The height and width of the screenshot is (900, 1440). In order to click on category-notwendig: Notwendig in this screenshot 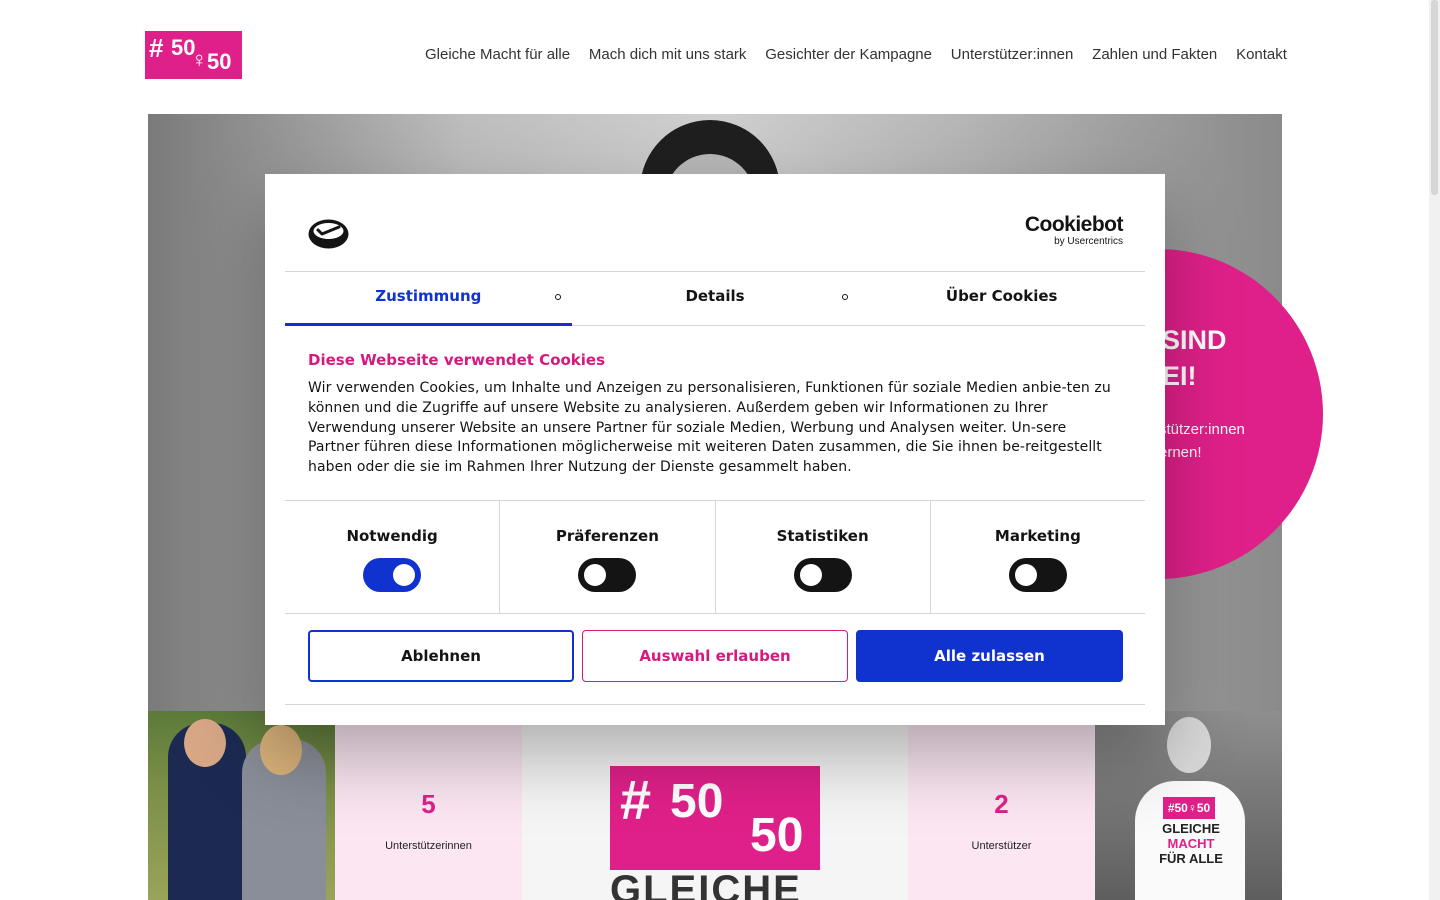, I will do `click(393, 557)`.